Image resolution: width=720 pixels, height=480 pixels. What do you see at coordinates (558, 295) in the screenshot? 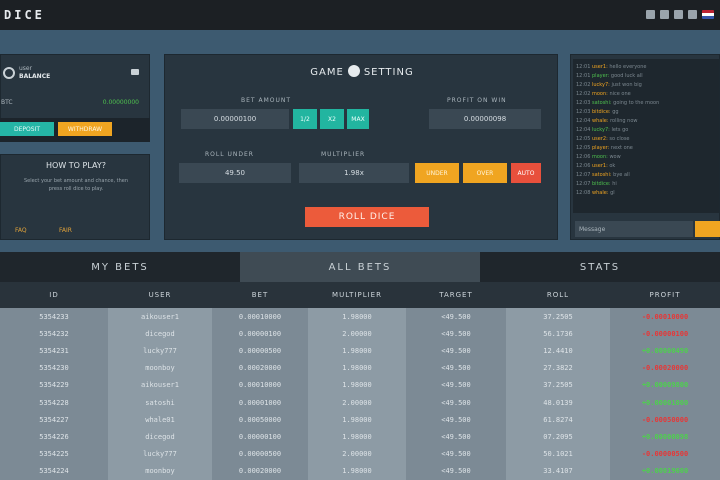
I see `column-header-roll: ROLL` at bounding box center [558, 295].